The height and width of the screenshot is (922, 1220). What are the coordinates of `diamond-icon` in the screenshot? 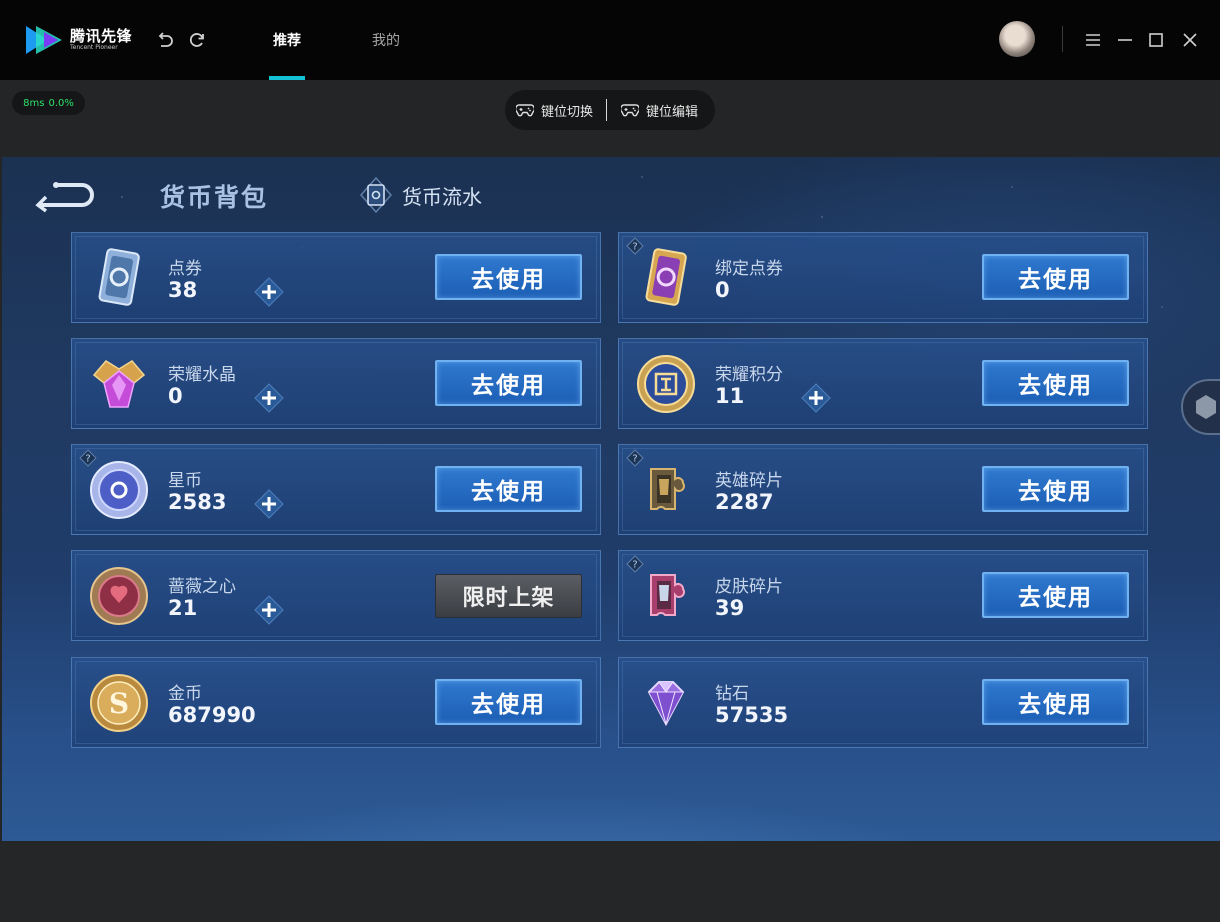 It's located at (666, 704).